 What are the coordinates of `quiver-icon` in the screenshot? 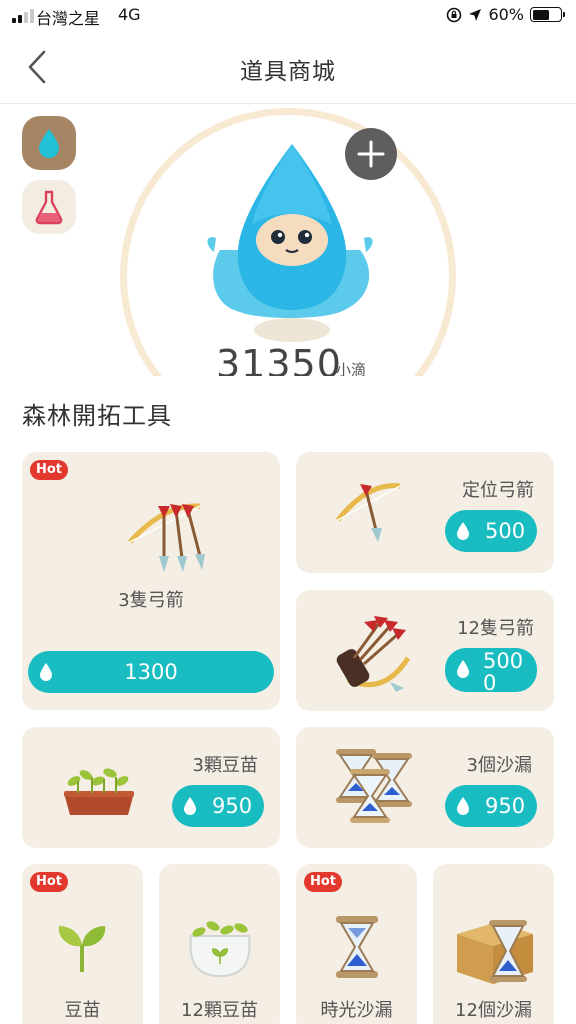 It's located at (373, 654).